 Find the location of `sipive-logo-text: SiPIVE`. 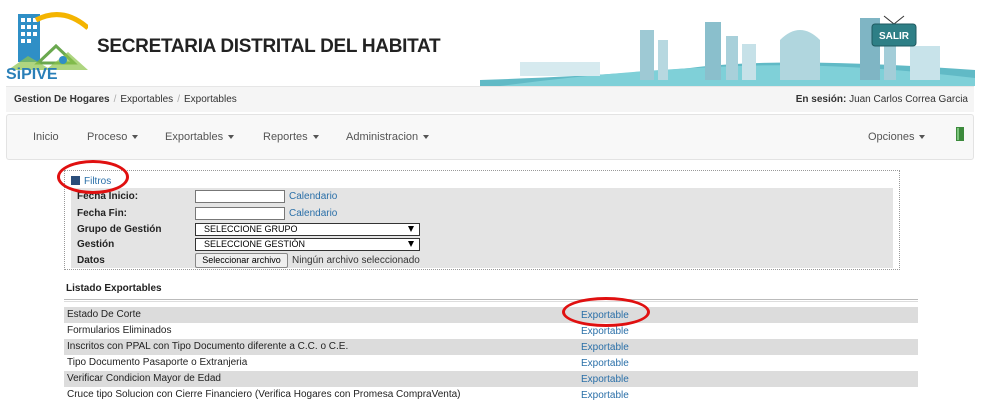

sipive-logo-text: SiPIVE is located at coordinates (32, 74).